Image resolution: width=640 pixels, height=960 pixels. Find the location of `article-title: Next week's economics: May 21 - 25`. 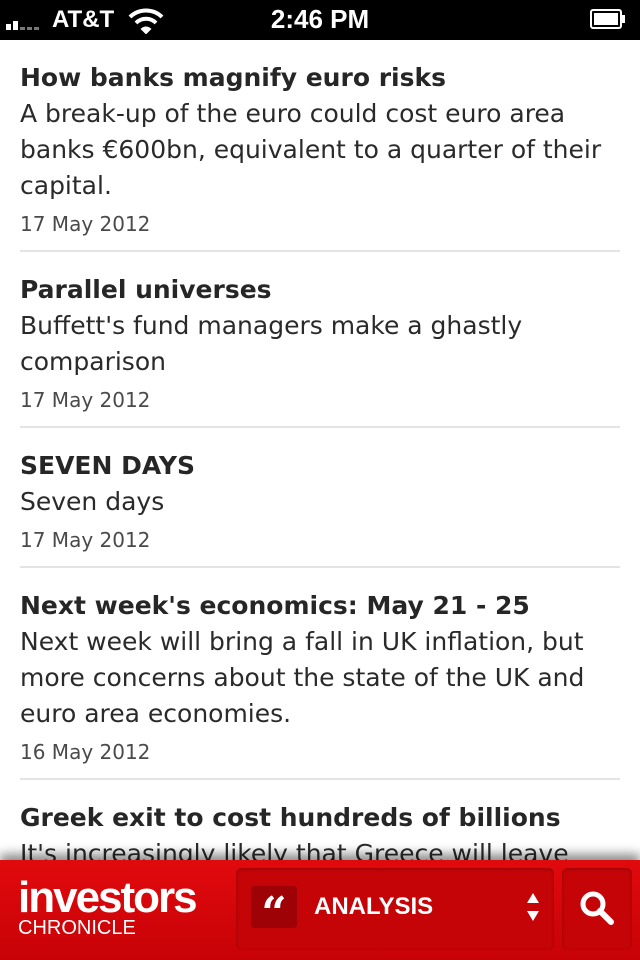

article-title: Next week's economics: May 21 - 25 is located at coordinates (275, 605).